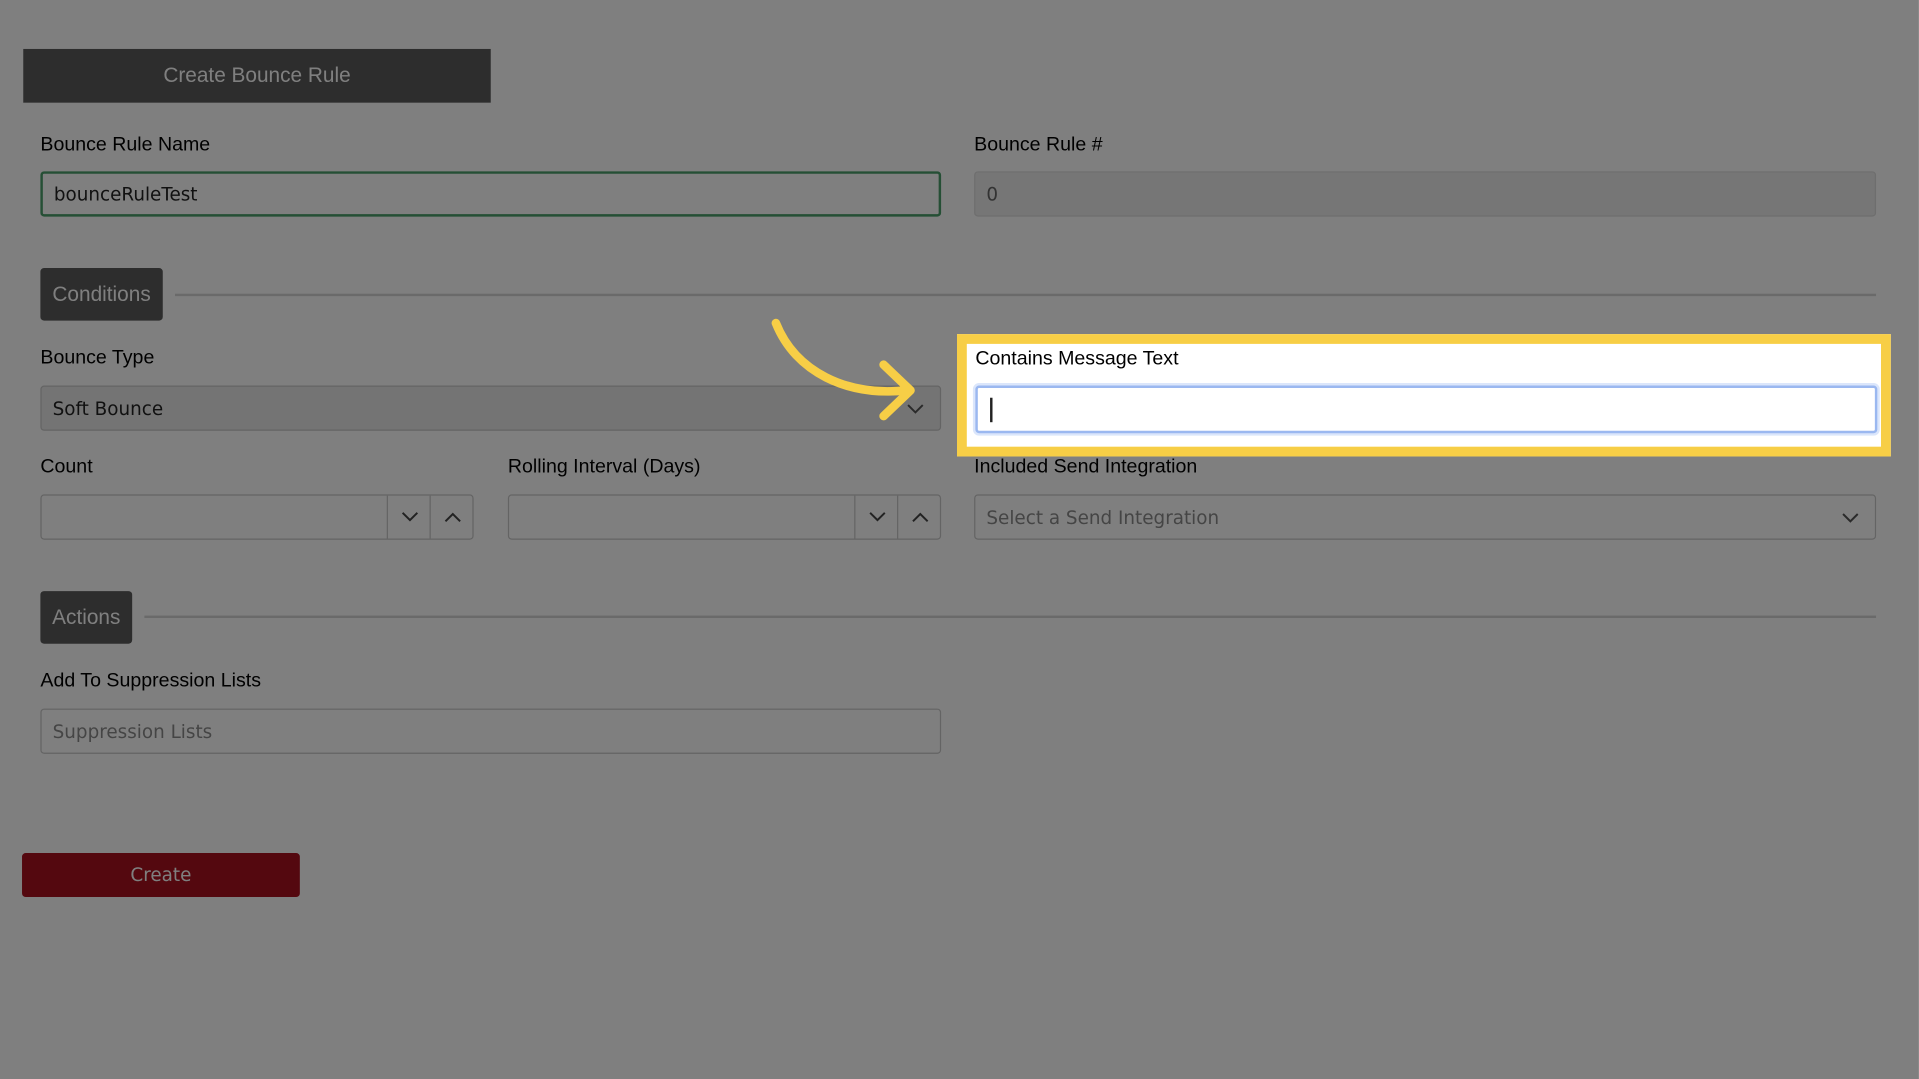  What do you see at coordinates (991, 410) in the screenshot?
I see `text-caret` at bounding box center [991, 410].